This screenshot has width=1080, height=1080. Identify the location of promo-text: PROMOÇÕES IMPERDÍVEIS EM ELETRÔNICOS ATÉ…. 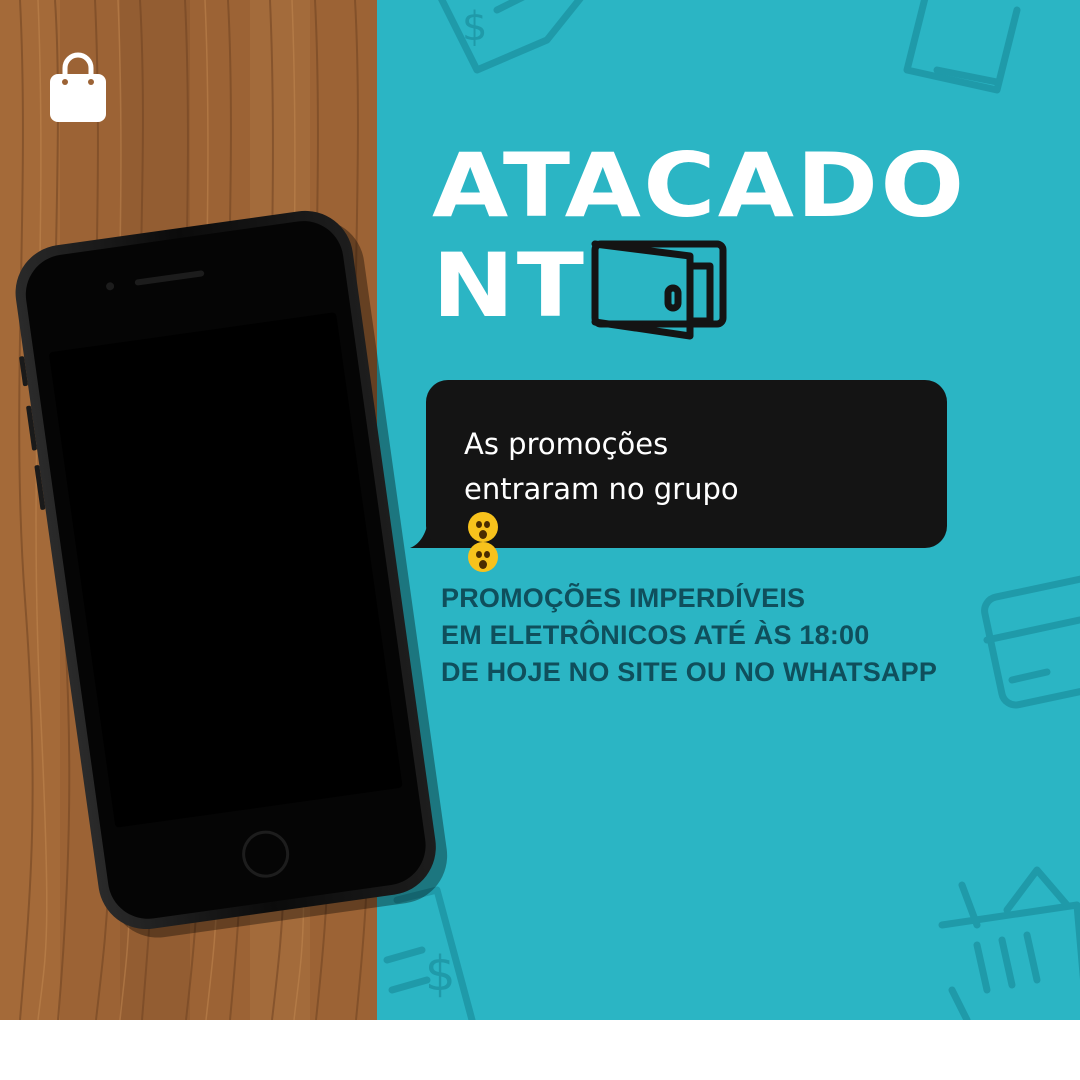
(689, 635).